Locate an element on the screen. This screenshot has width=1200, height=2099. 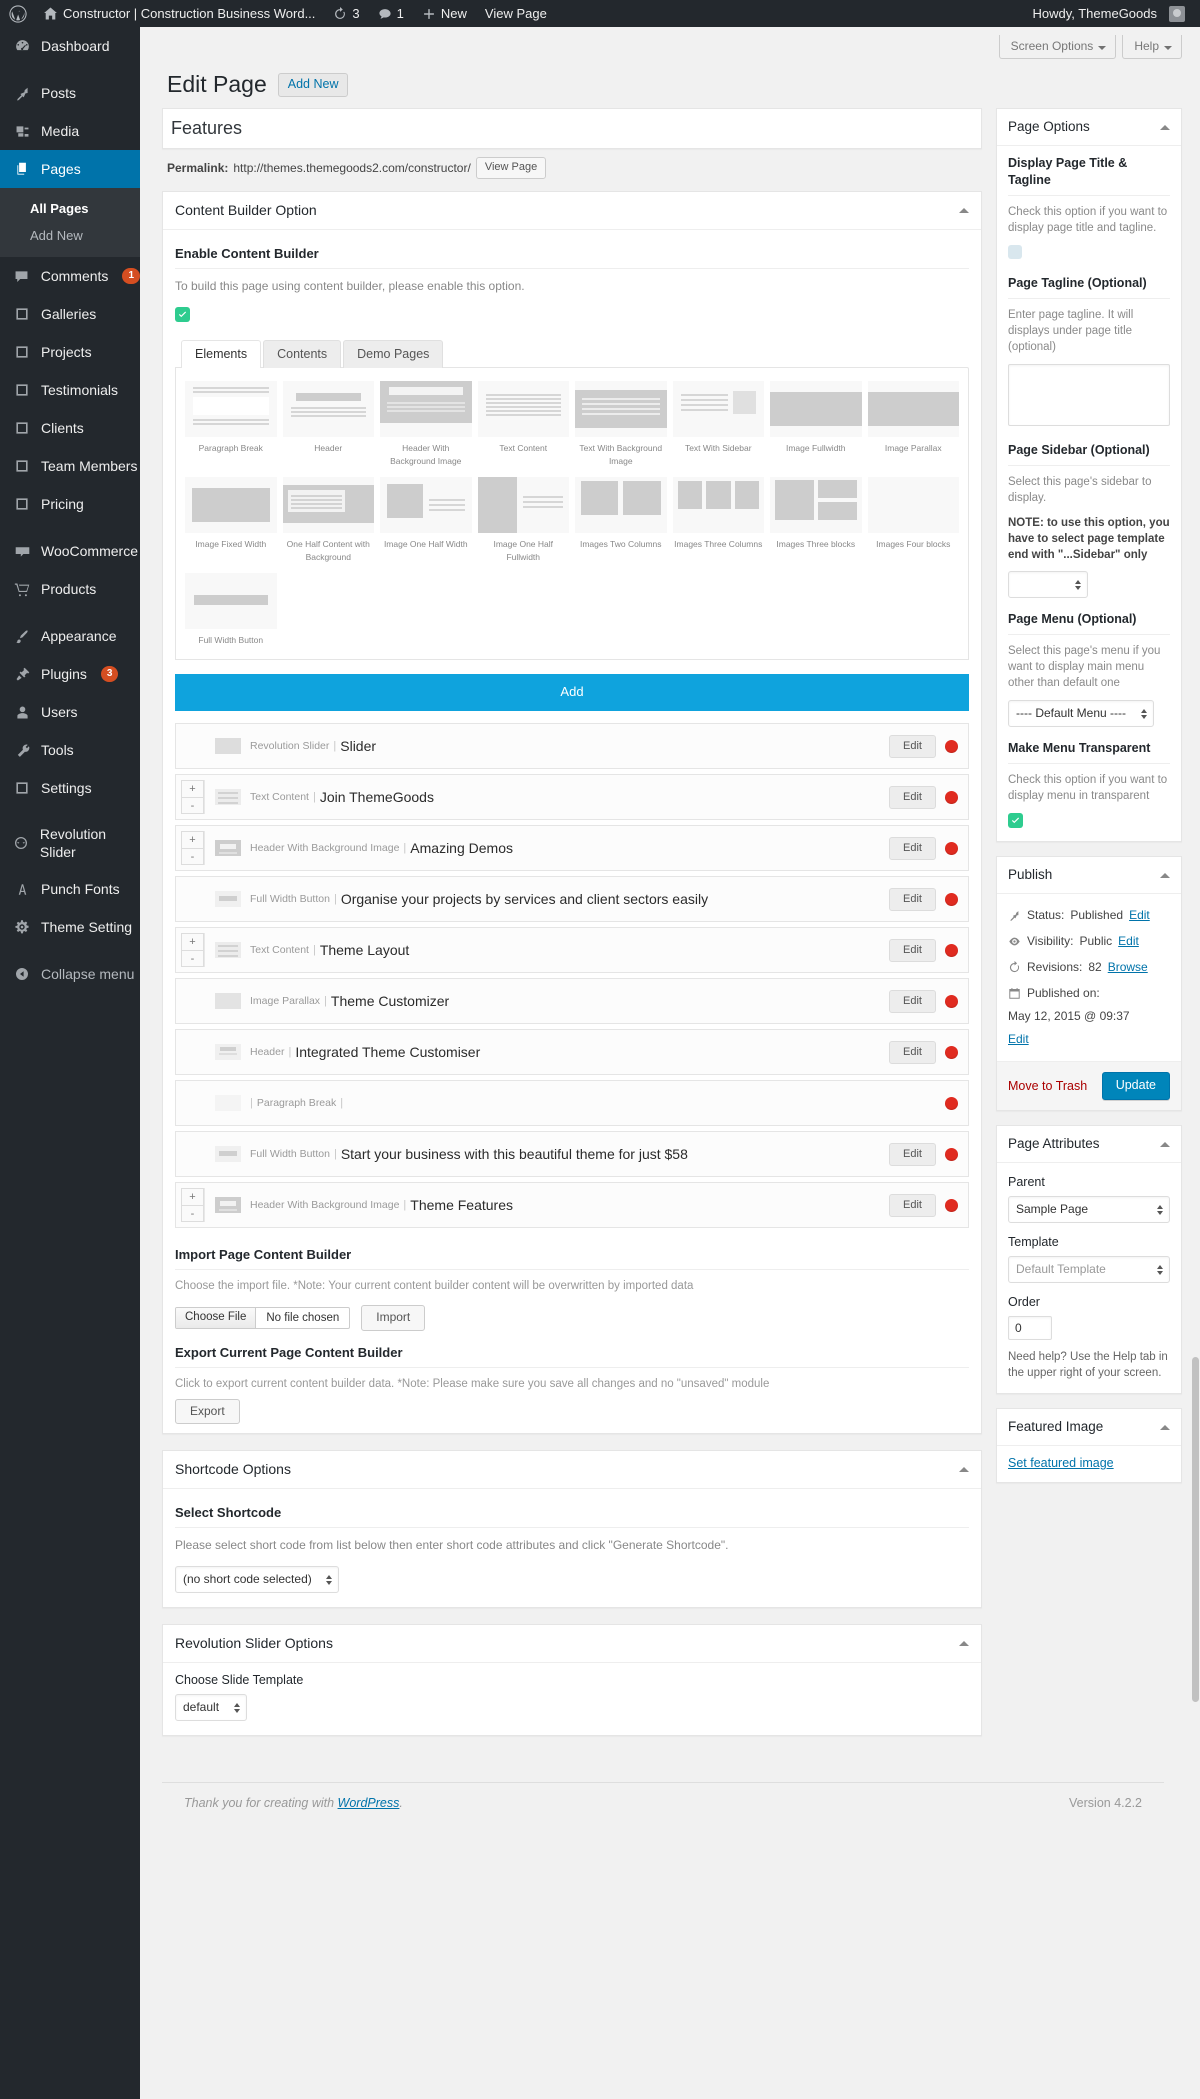
enable-builder-checkbox is located at coordinates (182, 314).